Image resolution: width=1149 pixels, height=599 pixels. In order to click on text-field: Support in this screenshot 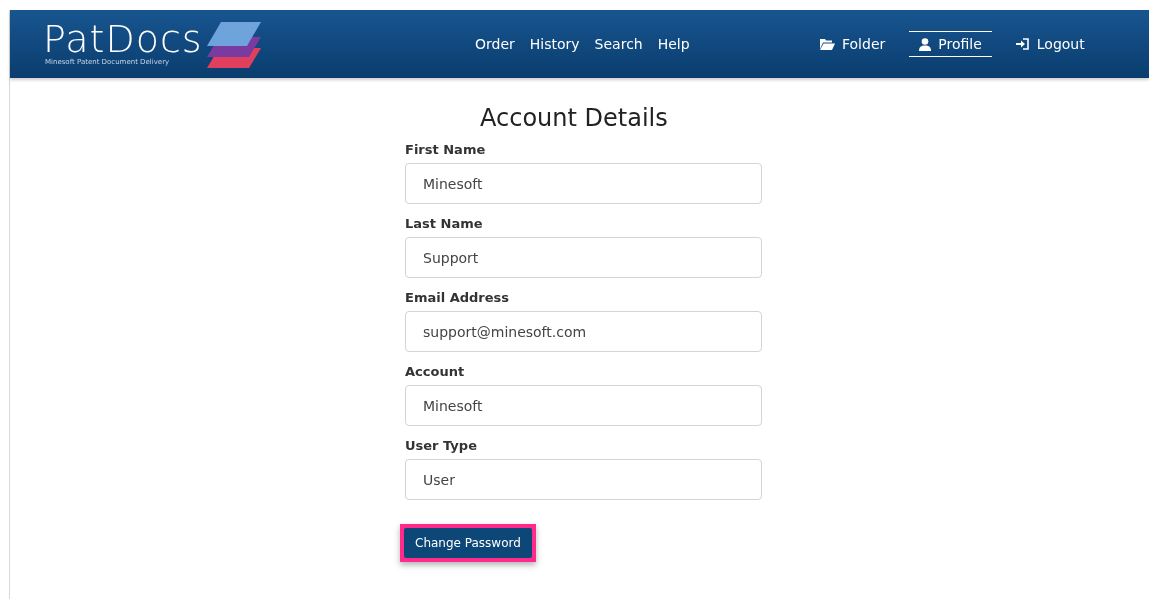, I will do `click(583, 257)`.